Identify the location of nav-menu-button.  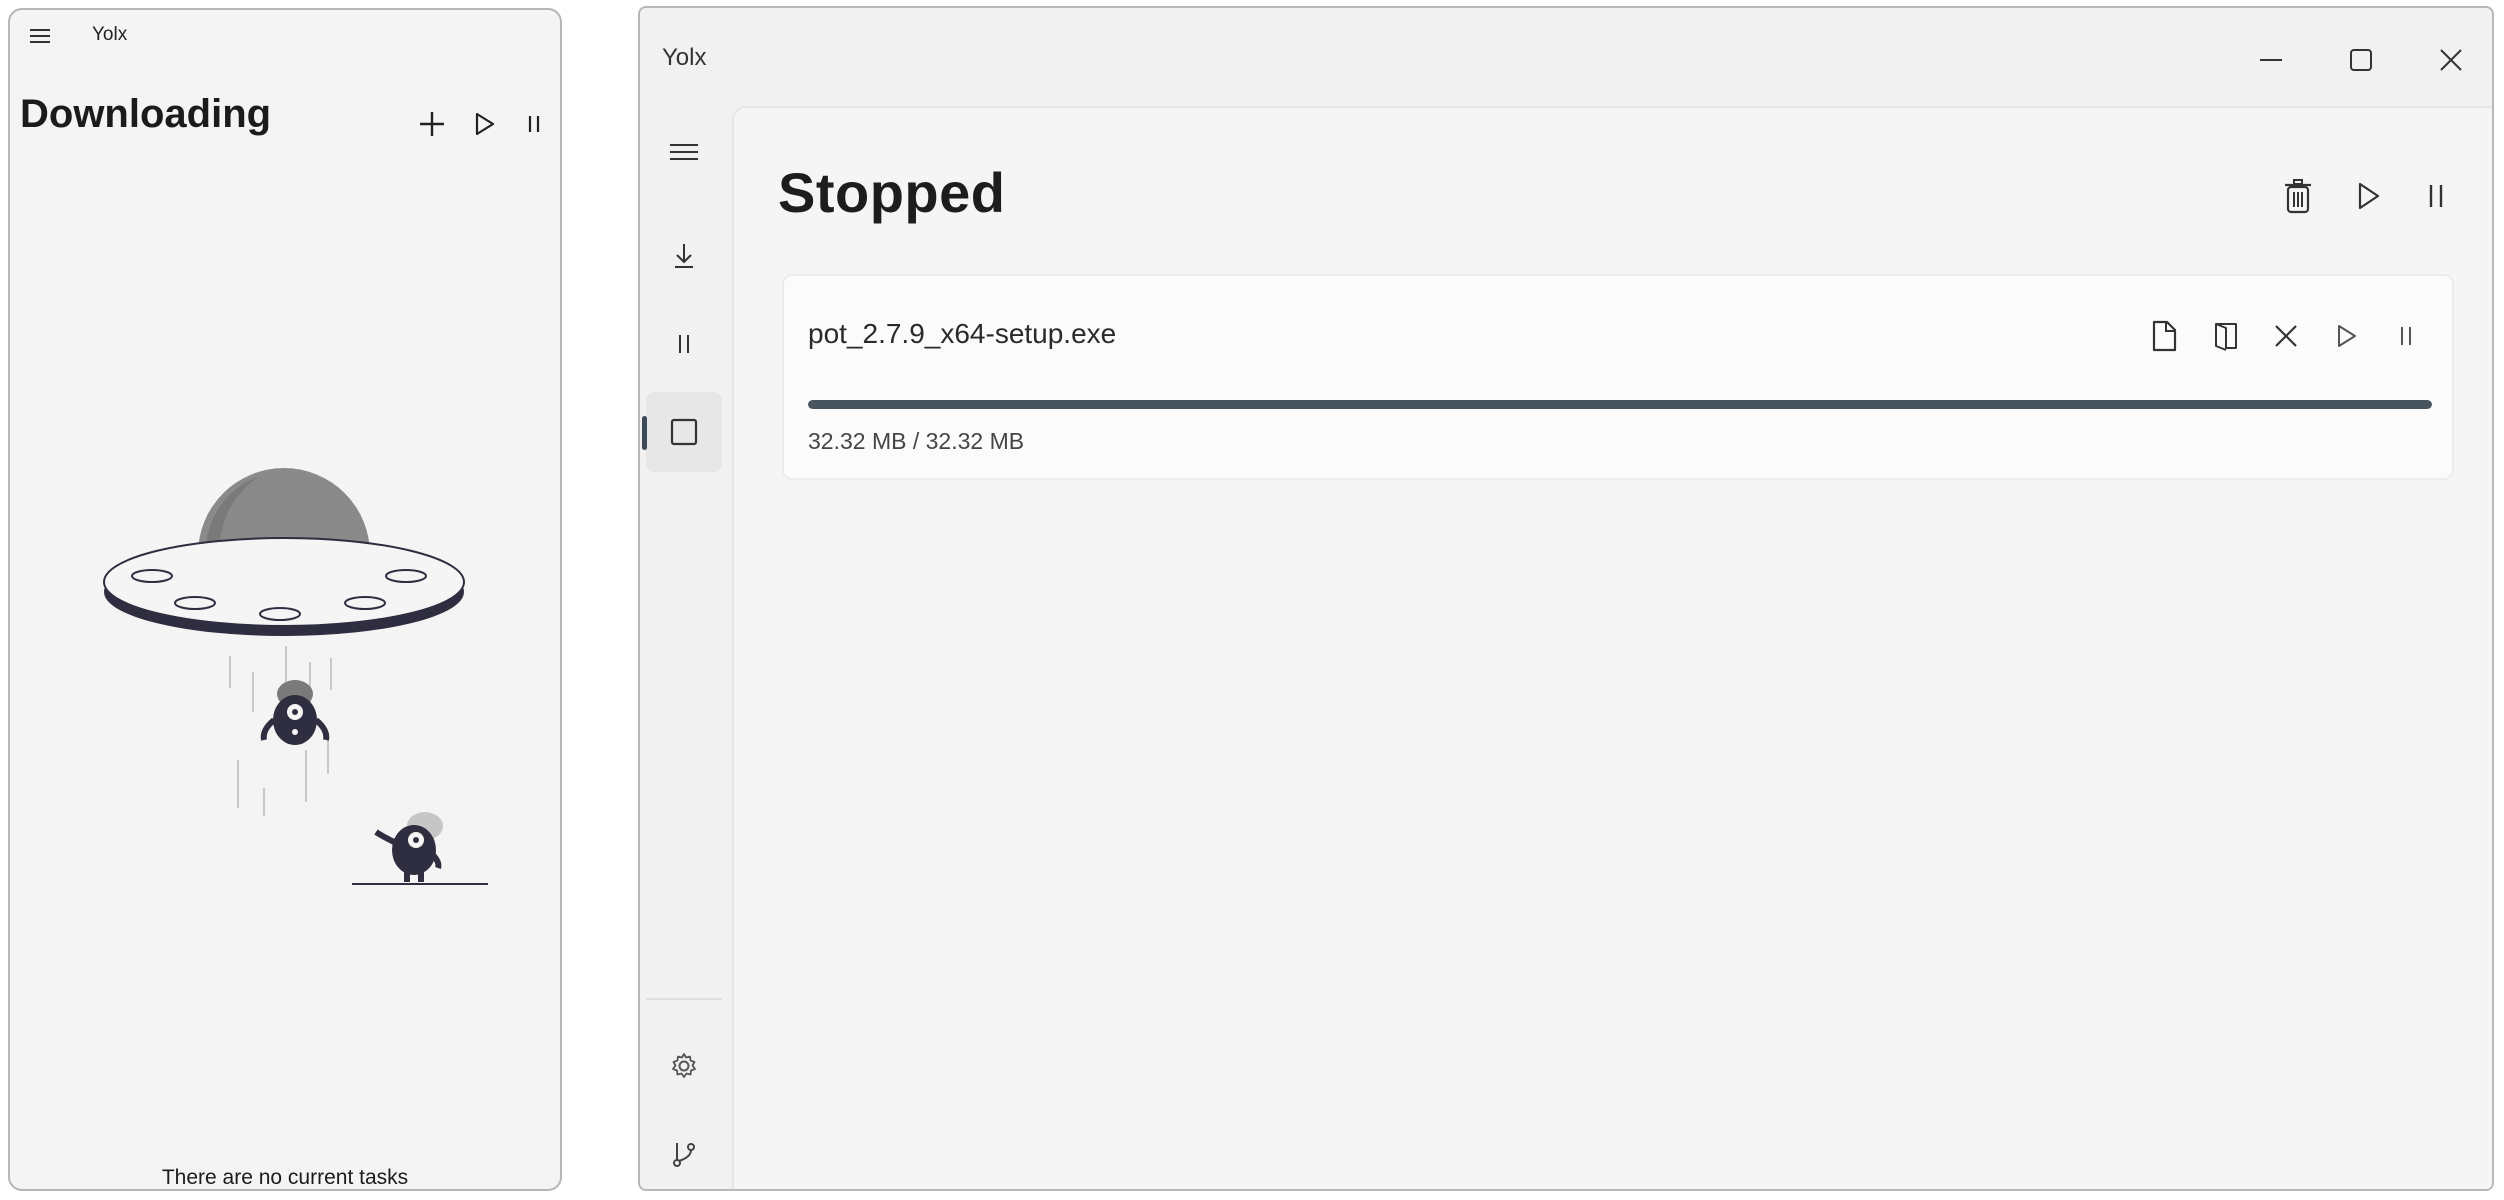
(684, 152).